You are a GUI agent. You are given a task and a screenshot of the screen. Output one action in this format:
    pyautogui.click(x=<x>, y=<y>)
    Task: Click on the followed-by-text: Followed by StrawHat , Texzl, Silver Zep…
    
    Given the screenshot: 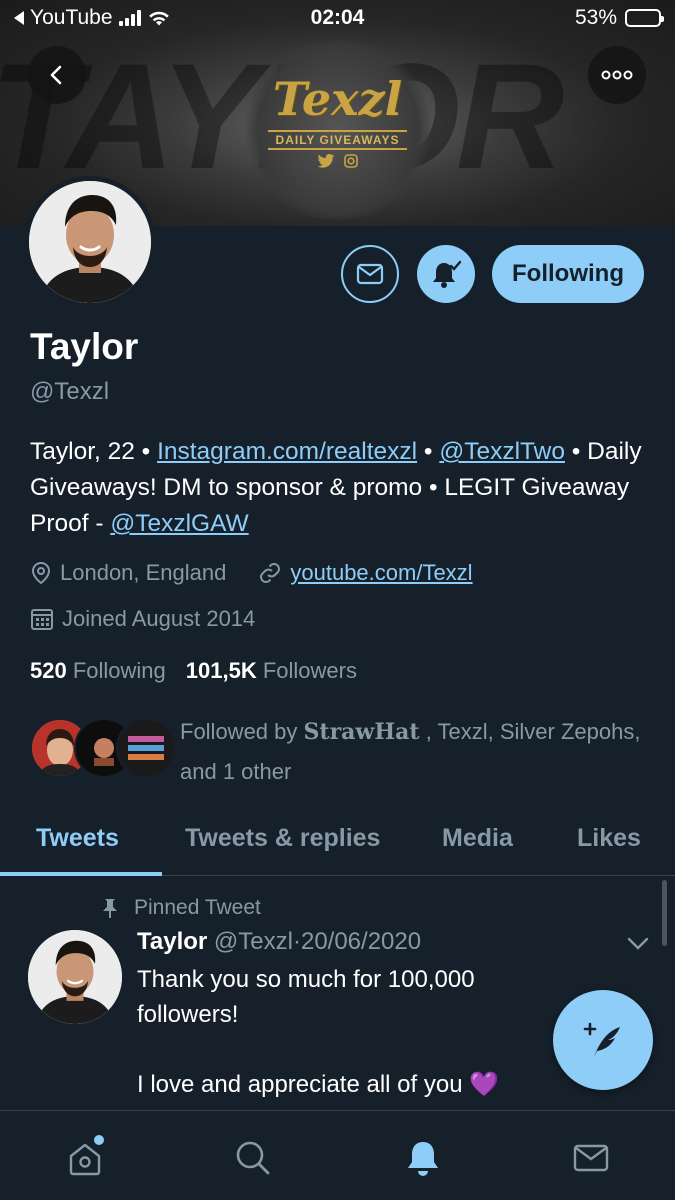 What is the action you would take?
    pyautogui.click(x=415, y=752)
    